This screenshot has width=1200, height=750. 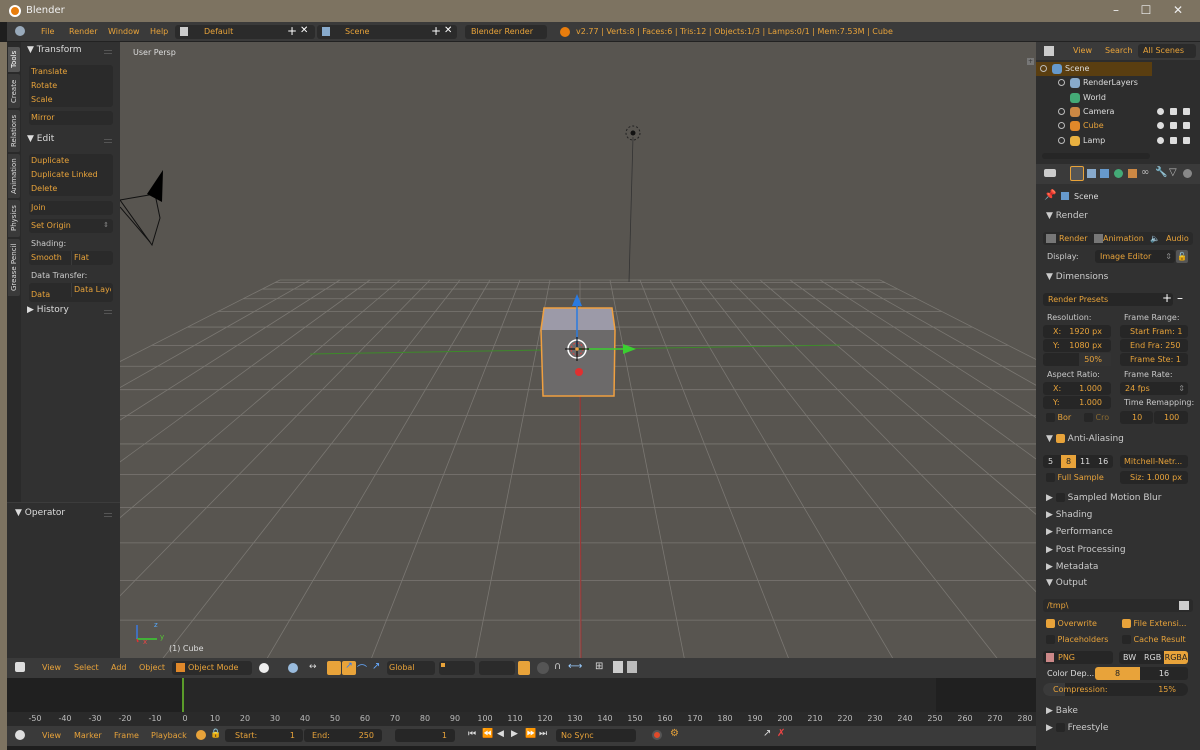 I want to click on pivot-point-icon, so click(x=293, y=668).